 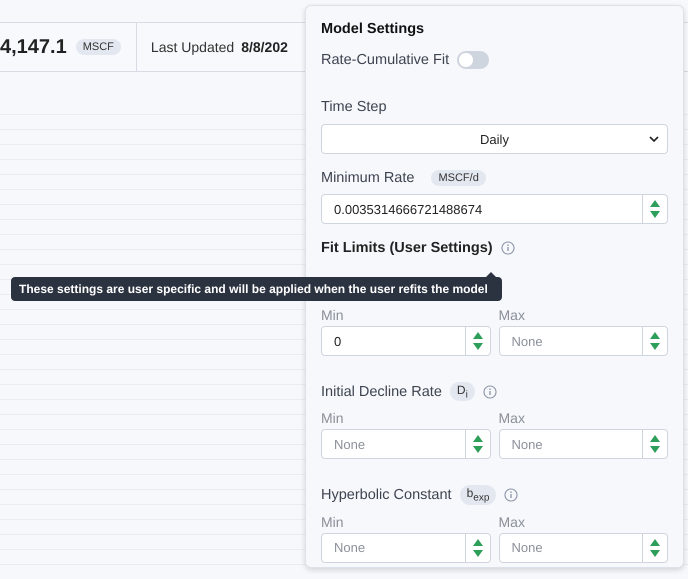 What do you see at coordinates (367, 178) in the screenshot?
I see `field-label: Minimum Rate` at bounding box center [367, 178].